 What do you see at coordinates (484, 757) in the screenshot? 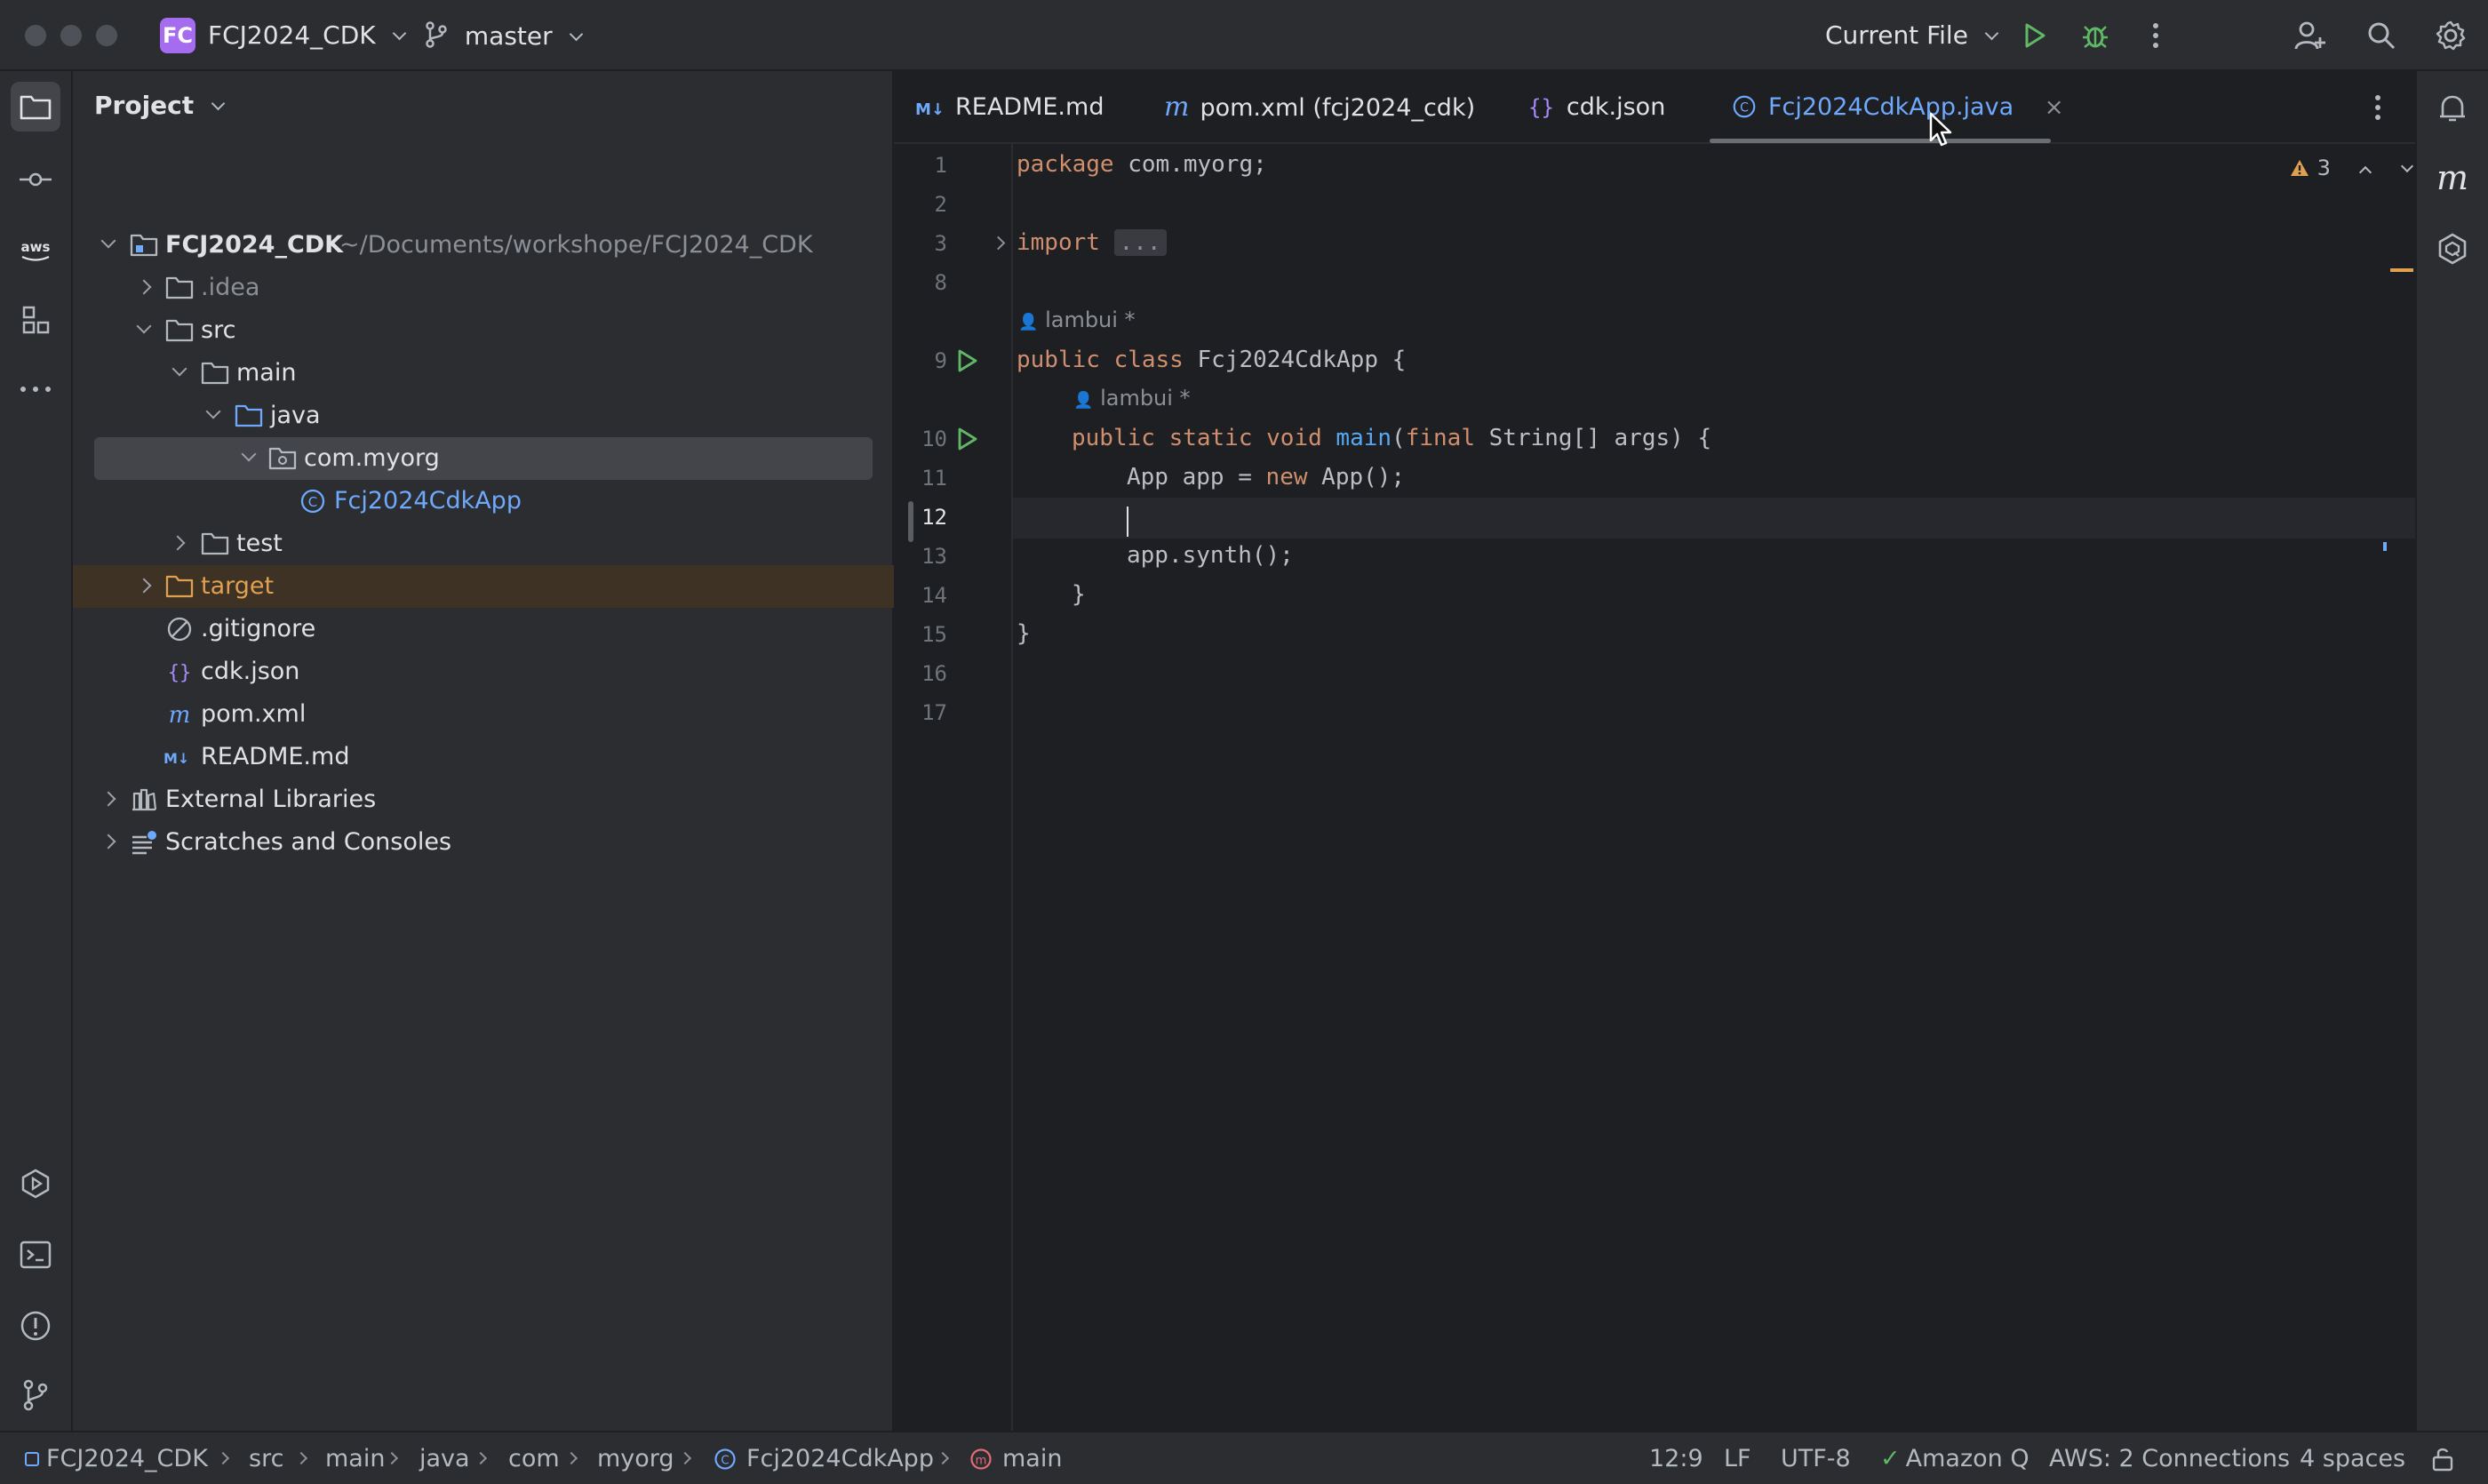
I see `tree-item-readme: M↓ README.md` at bounding box center [484, 757].